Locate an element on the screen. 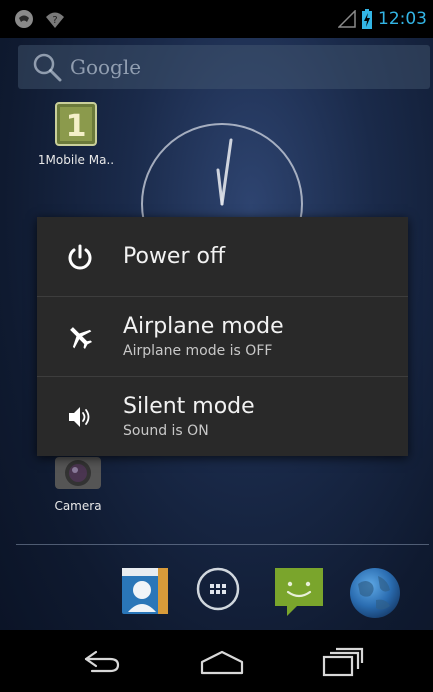 The image size is (433, 692). 1mobile-glyph: 1 is located at coordinates (76, 126).